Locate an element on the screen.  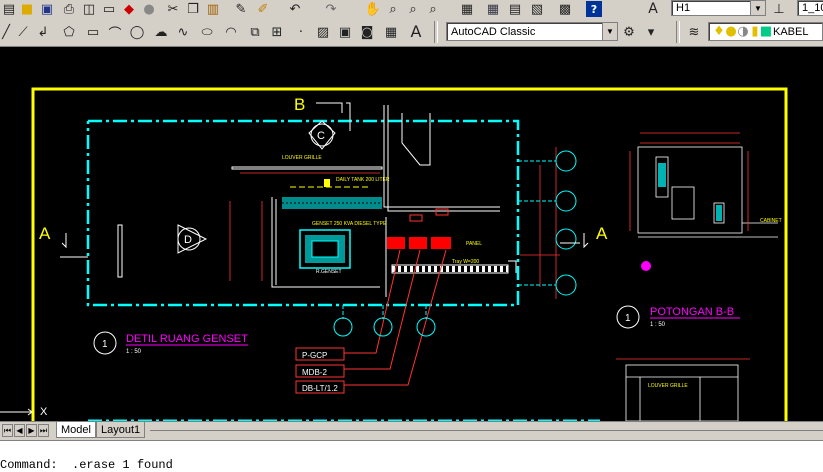
arc-icon: ⌒ is located at coordinates (115, 33).